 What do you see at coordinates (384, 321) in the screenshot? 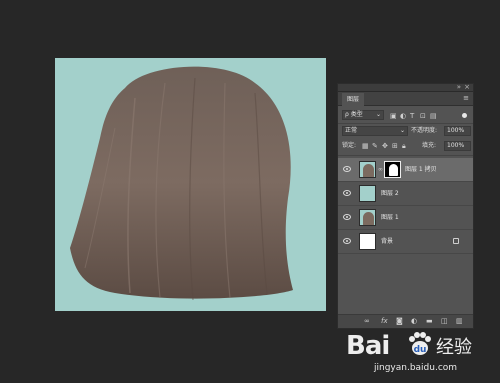
I see `fx-icon: fx` at bounding box center [384, 321].